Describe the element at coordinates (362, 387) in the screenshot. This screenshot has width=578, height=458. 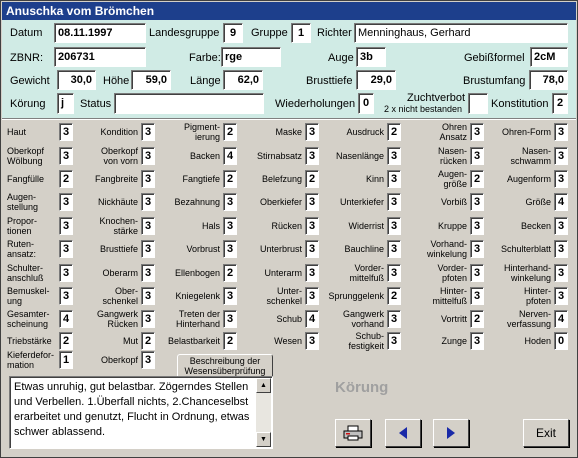
I see `koerung-caption: Körung` at that location.